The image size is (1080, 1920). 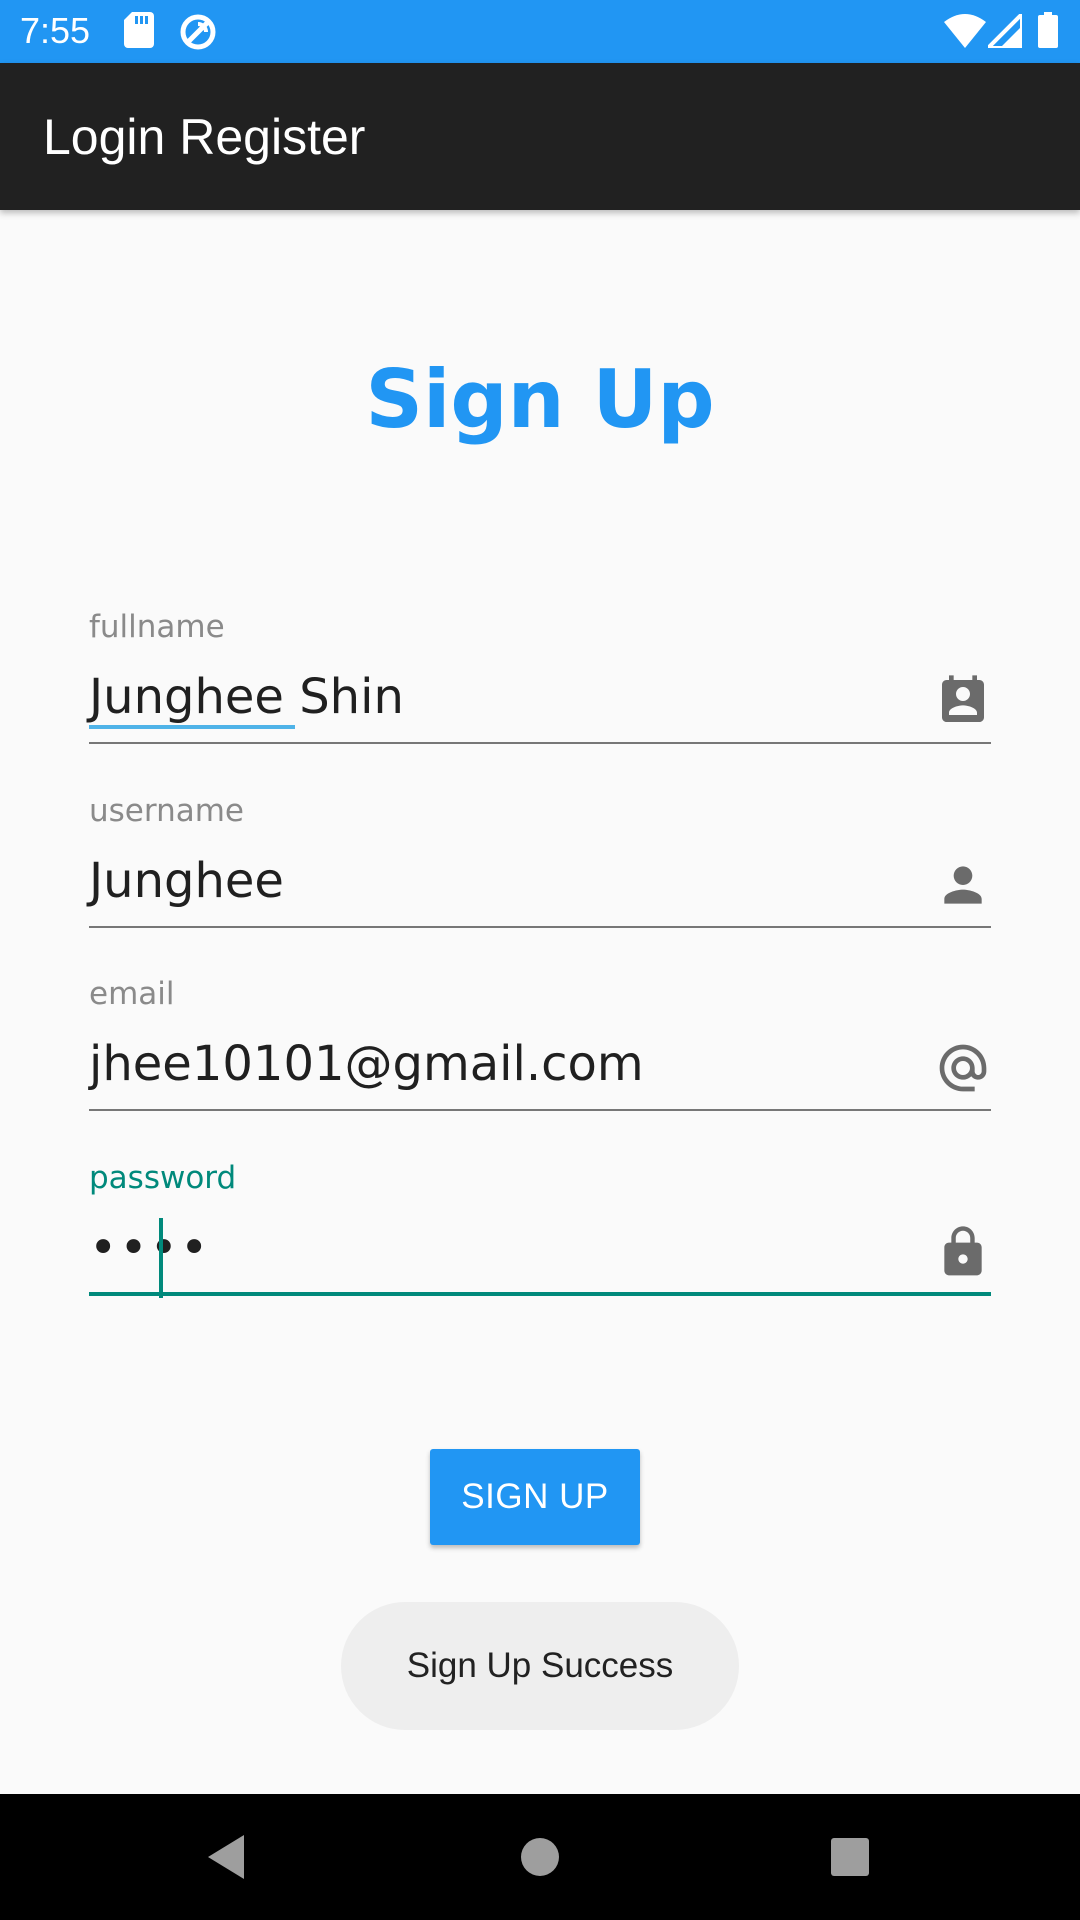 What do you see at coordinates (132, 994) in the screenshot?
I see `email-label: email` at bounding box center [132, 994].